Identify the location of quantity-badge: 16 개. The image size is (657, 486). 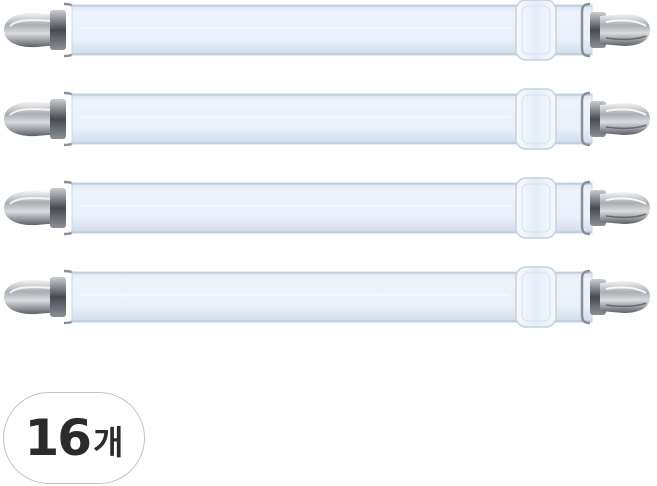
(74, 438).